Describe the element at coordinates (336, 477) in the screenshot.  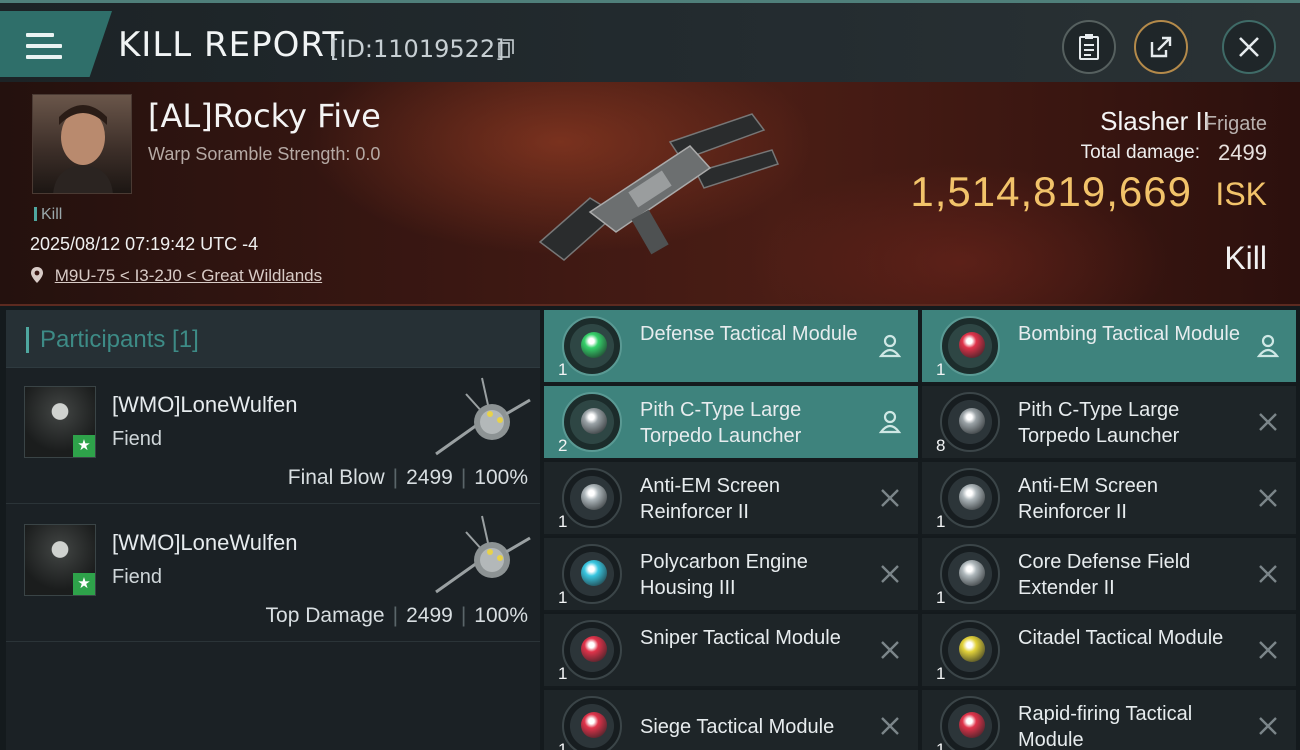
I see `participant-role: Final Blow` at that location.